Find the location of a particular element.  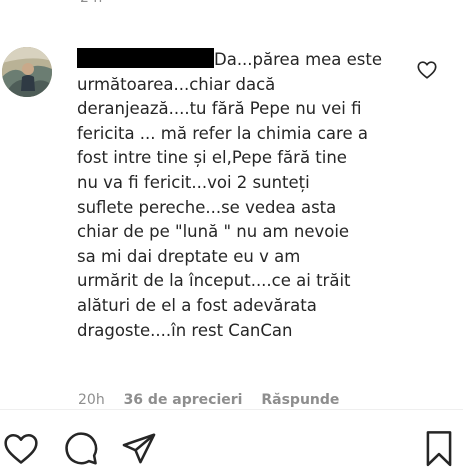

previous-comment-time: 2 h is located at coordinates (91, 3).